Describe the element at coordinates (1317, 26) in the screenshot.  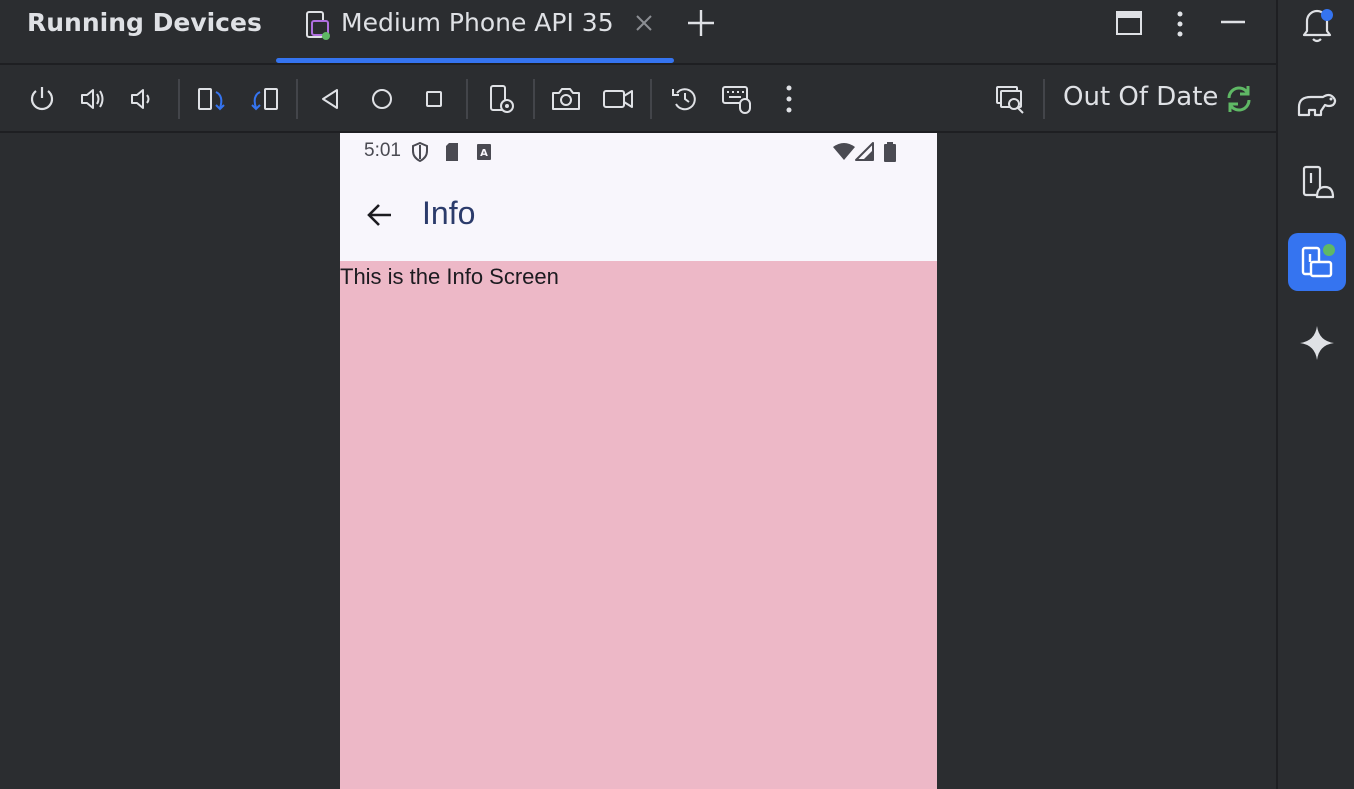
I see `notifications-bell-icon` at that location.